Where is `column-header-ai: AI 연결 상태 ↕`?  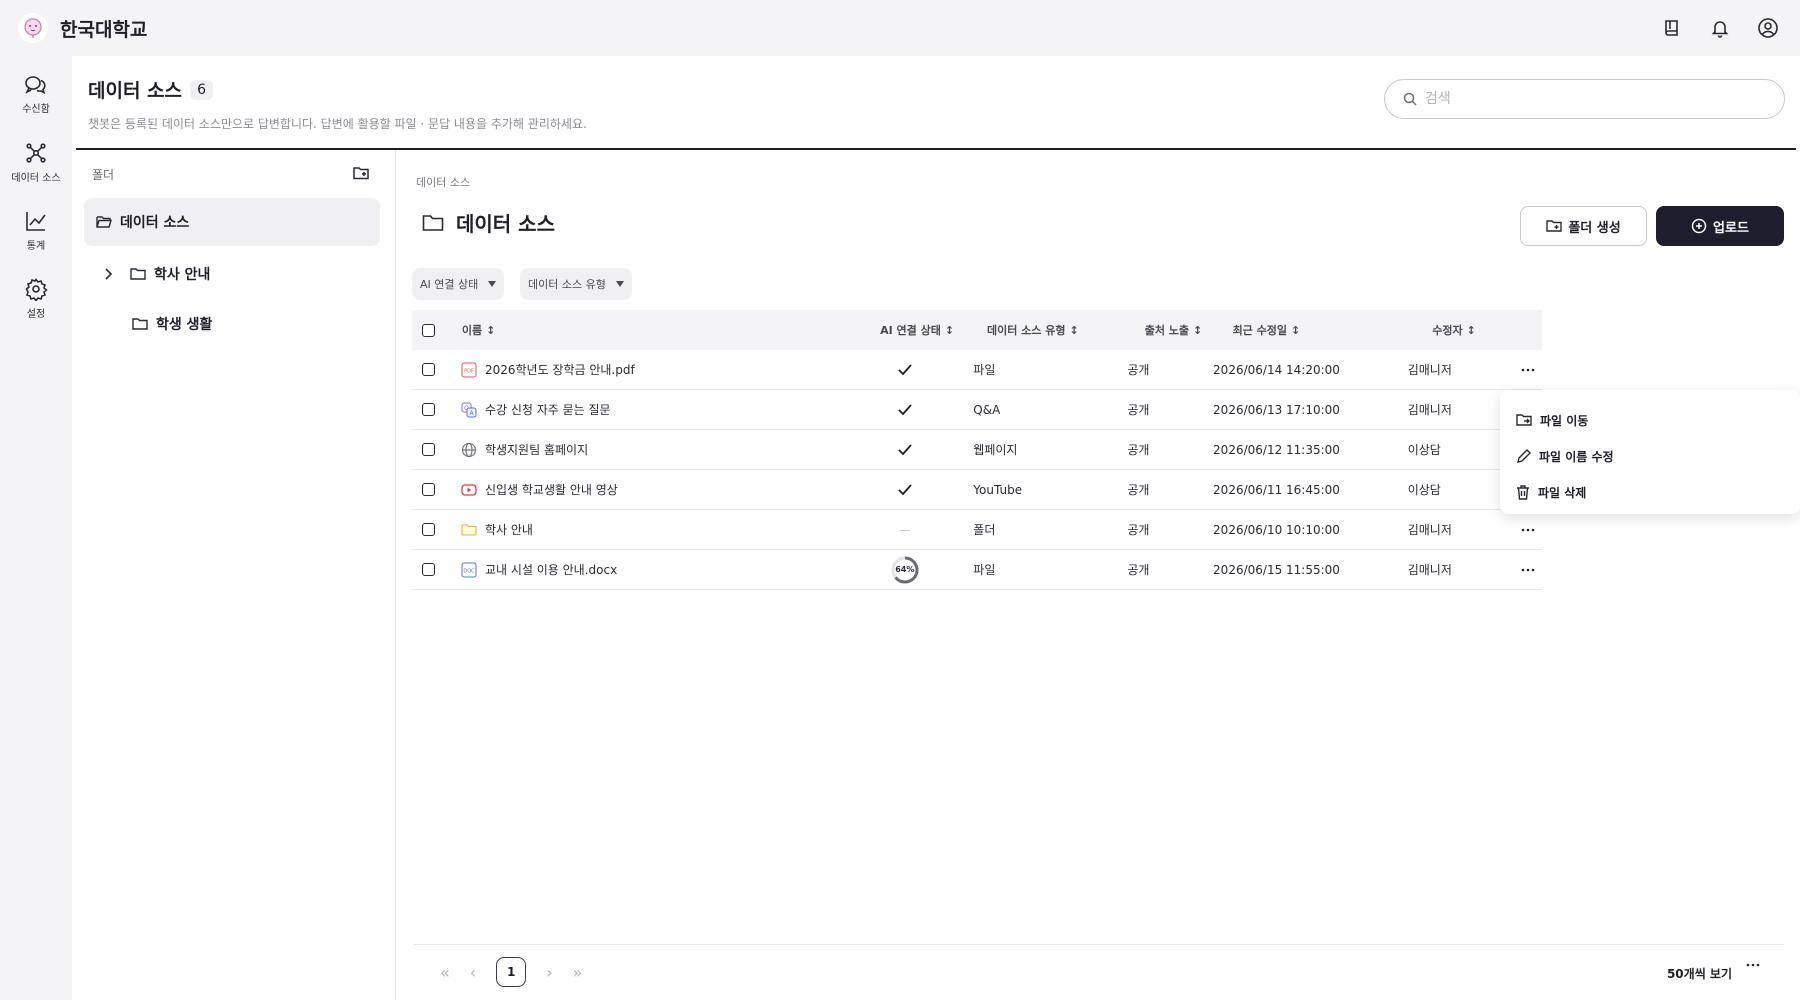
column-header-ai: AI 연결 상태 ↕ is located at coordinates (917, 330).